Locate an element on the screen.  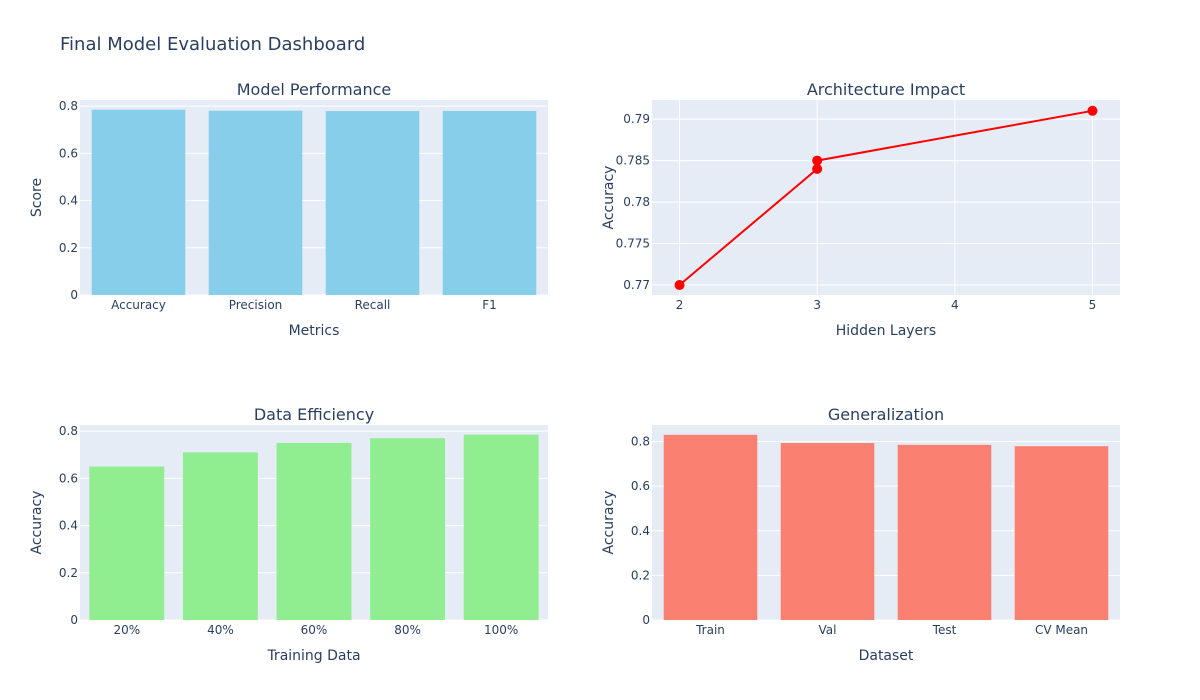
y-tick-label: 0.77 is located at coordinates (636, 285).